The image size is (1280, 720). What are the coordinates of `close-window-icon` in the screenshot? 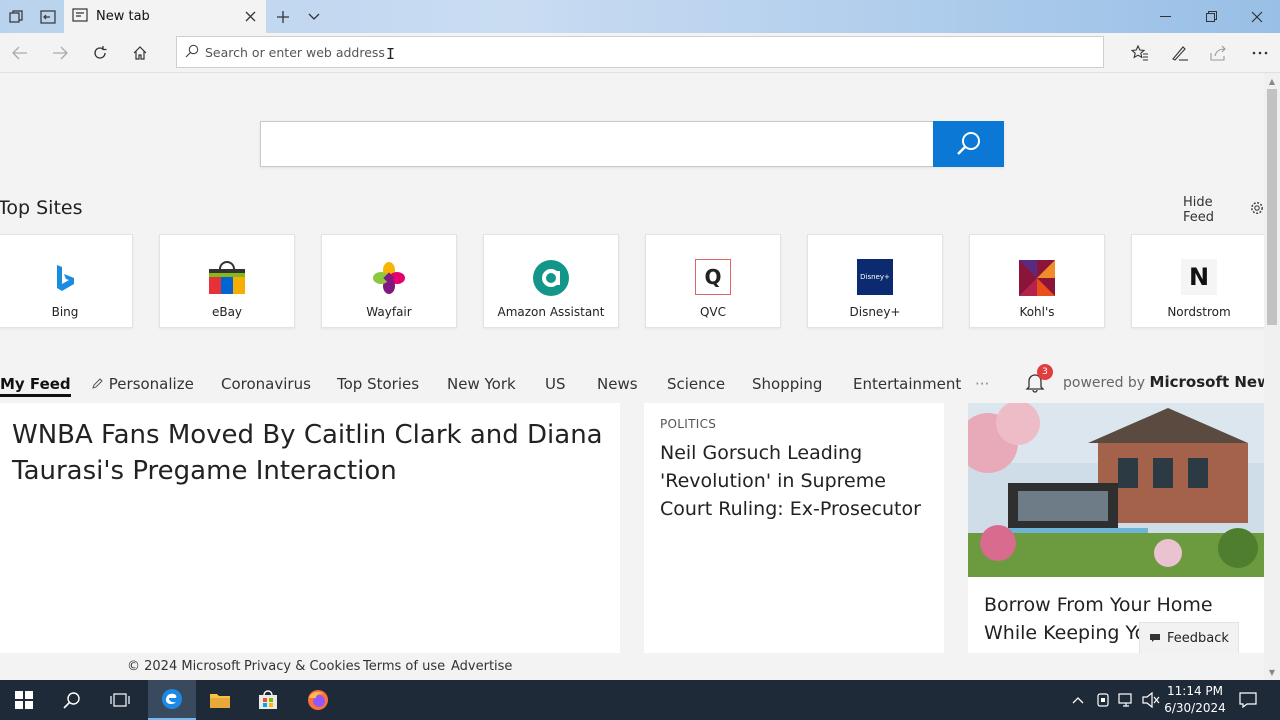 It's located at (1257, 16).